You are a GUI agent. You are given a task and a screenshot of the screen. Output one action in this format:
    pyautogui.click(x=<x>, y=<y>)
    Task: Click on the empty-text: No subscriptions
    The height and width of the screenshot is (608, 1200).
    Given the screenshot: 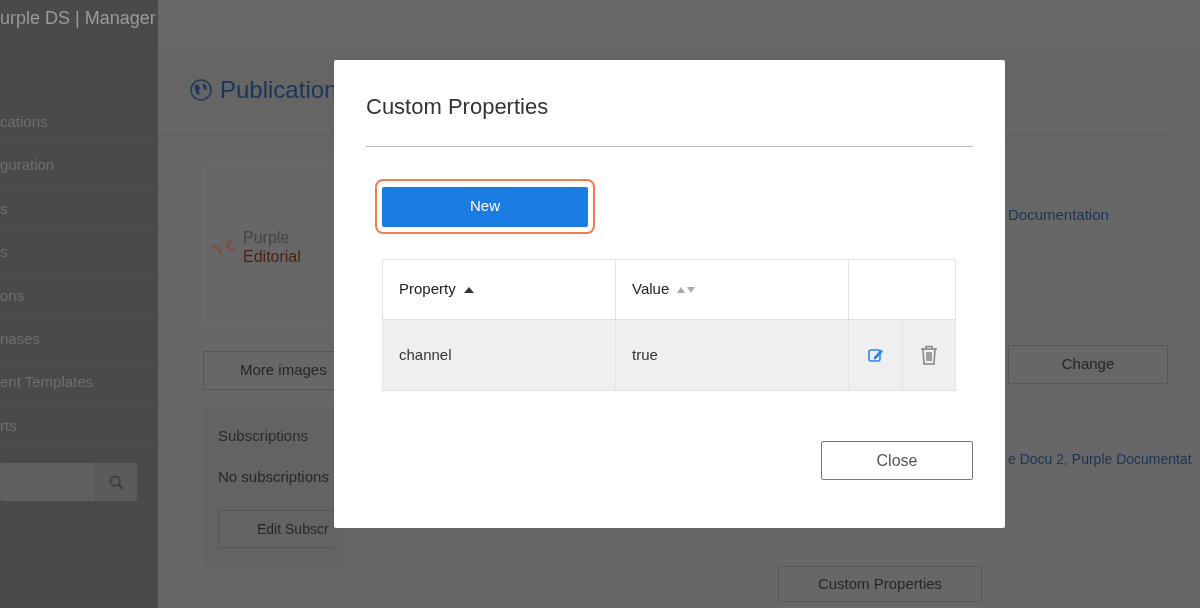 What is the action you would take?
    pyautogui.click(x=274, y=476)
    